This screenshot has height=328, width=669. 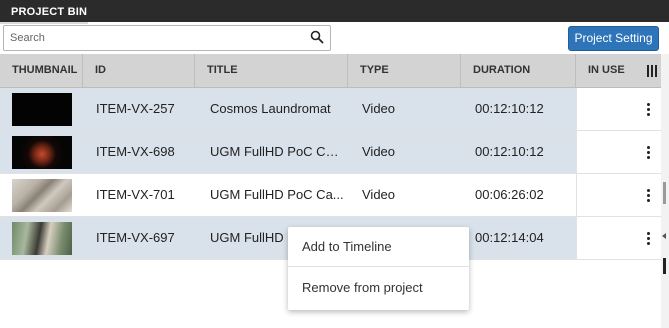 What do you see at coordinates (378, 288) in the screenshot?
I see `menu-item-remove-from-project: Remove from project` at bounding box center [378, 288].